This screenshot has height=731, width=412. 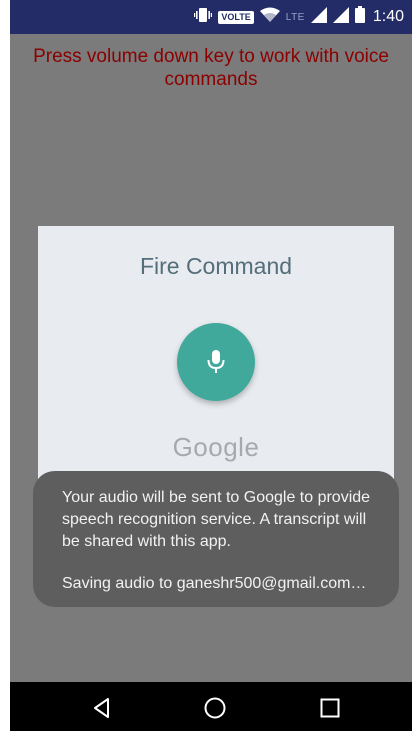 What do you see at coordinates (102, 708) in the screenshot?
I see `back-icon` at bounding box center [102, 708].